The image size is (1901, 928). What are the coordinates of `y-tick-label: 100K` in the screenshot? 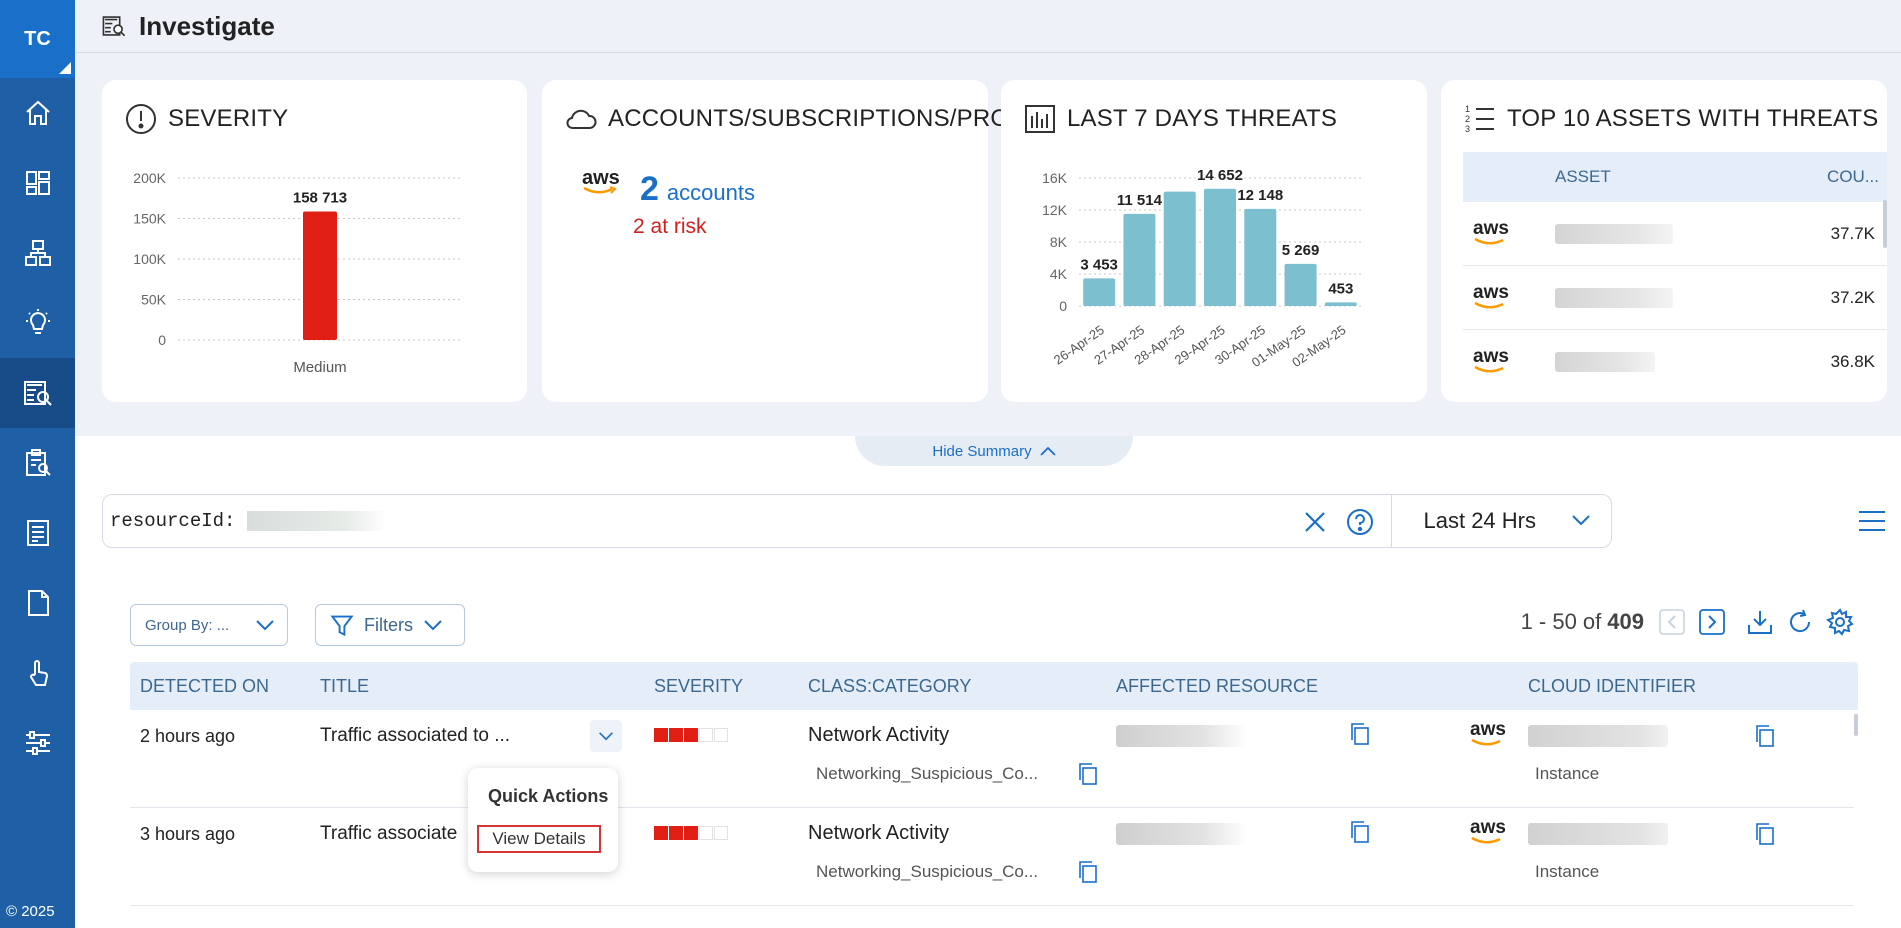 It's located at (149, 259).